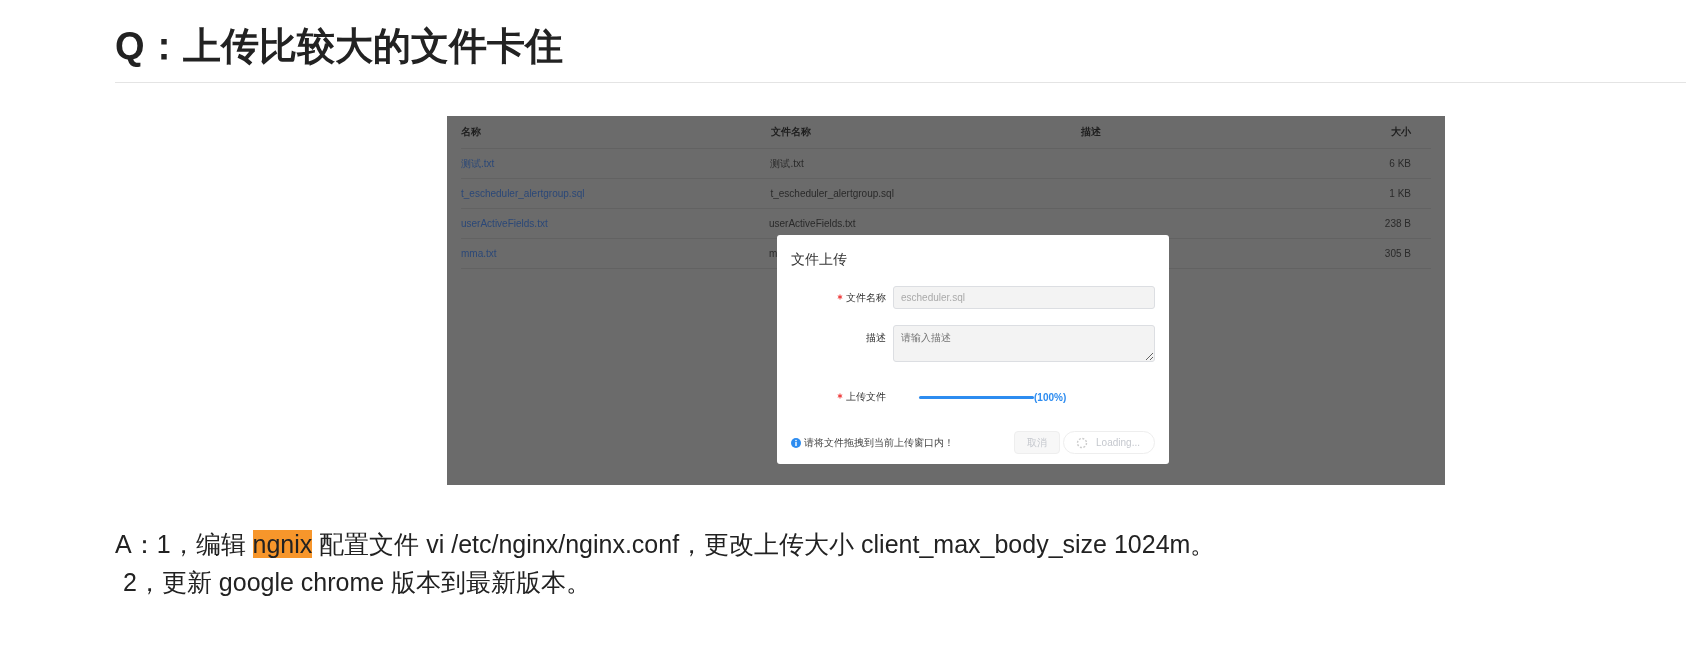 This screenshot has width=1686, height=664. I want to click on progress-reading: (100%), so click(1050, 397).